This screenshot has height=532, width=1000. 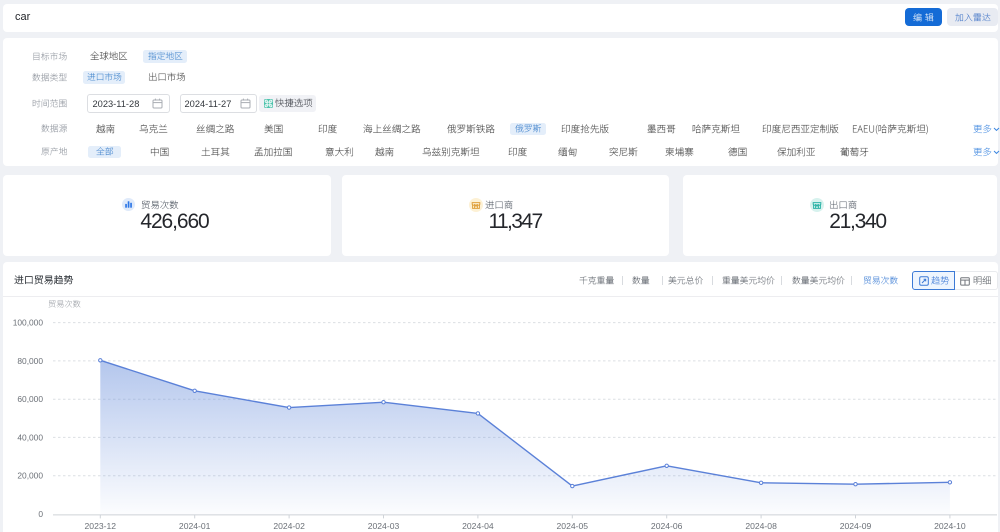 What do you see at coordinates (40, 514) in the screenshot?
I see `svg-text: 0` at bounding box center [40, 514].